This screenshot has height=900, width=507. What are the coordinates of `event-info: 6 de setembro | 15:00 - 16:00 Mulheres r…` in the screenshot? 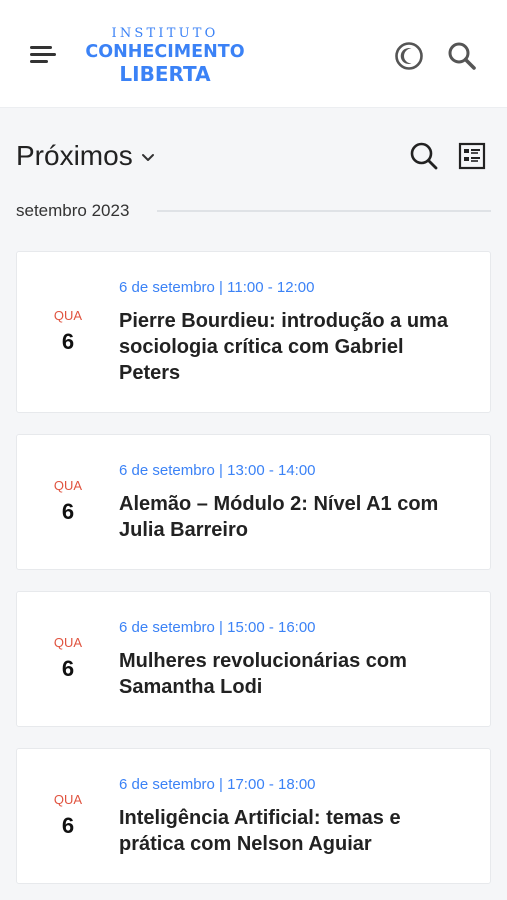 It's located at (294, 659).